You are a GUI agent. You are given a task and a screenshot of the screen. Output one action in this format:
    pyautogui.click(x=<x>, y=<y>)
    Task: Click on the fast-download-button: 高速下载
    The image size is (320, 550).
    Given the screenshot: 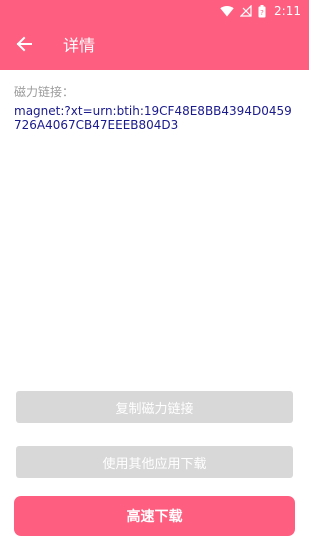 What is the action you would take?
    pyautogui.click(x=154, y=516)
    